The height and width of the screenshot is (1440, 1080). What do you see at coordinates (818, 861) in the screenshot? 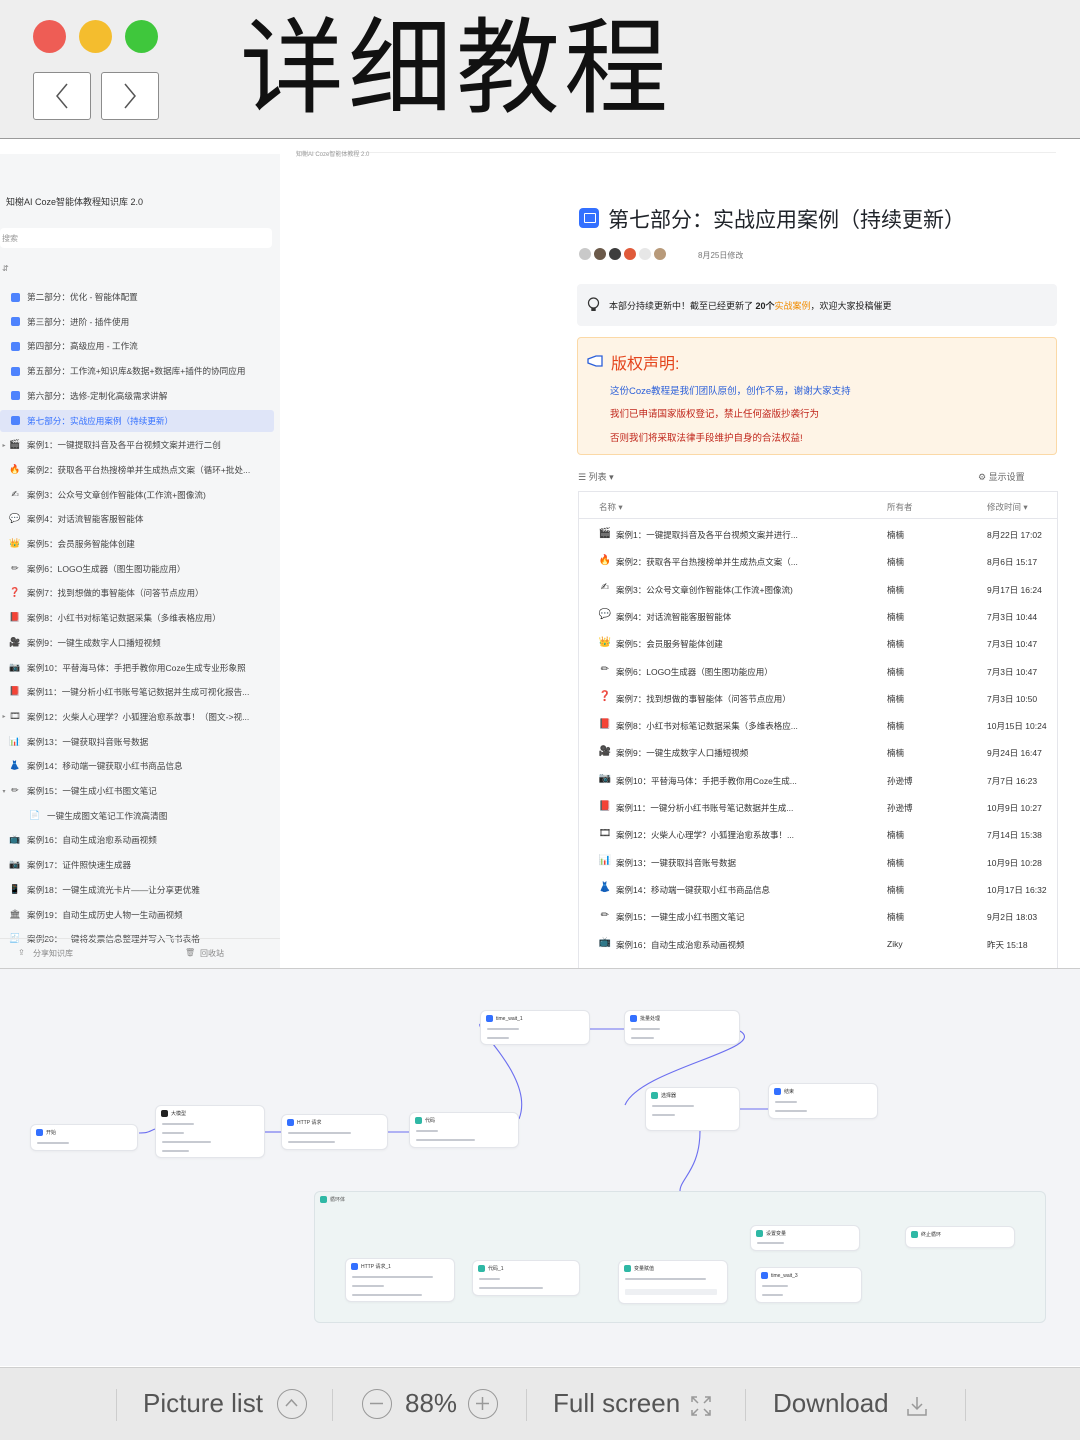
I see `table-row: 📊 案例13：一键获取抖音账号数据 楠楠 10月9日 10:28` at bounding box center [818, 861].